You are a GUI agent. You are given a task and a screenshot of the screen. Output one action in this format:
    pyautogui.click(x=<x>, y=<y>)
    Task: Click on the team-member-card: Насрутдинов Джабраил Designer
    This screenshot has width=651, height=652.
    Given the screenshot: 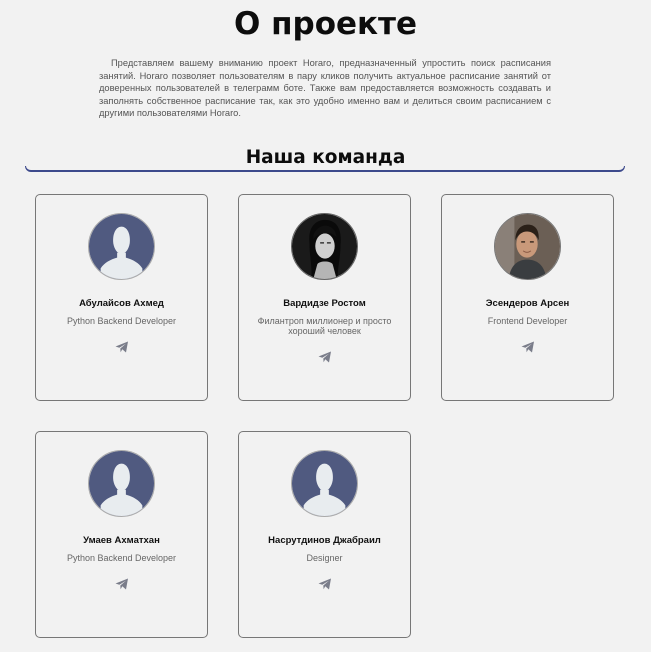 What is the action you would take?
    pyautogui.click(x=324, y=534)
    